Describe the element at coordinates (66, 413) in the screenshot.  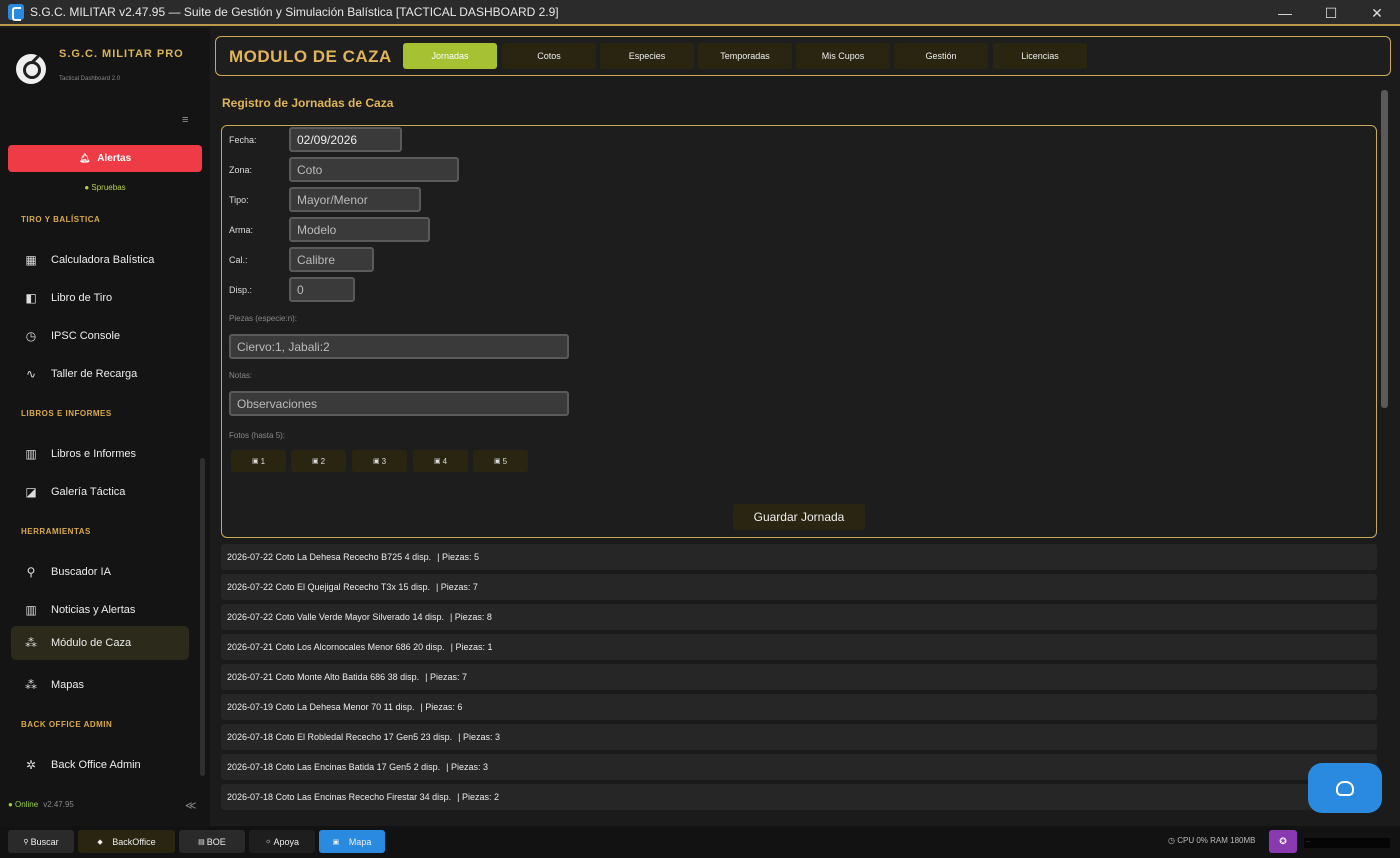
I see `section-libros: LIBROS E INFORMES` at that location.